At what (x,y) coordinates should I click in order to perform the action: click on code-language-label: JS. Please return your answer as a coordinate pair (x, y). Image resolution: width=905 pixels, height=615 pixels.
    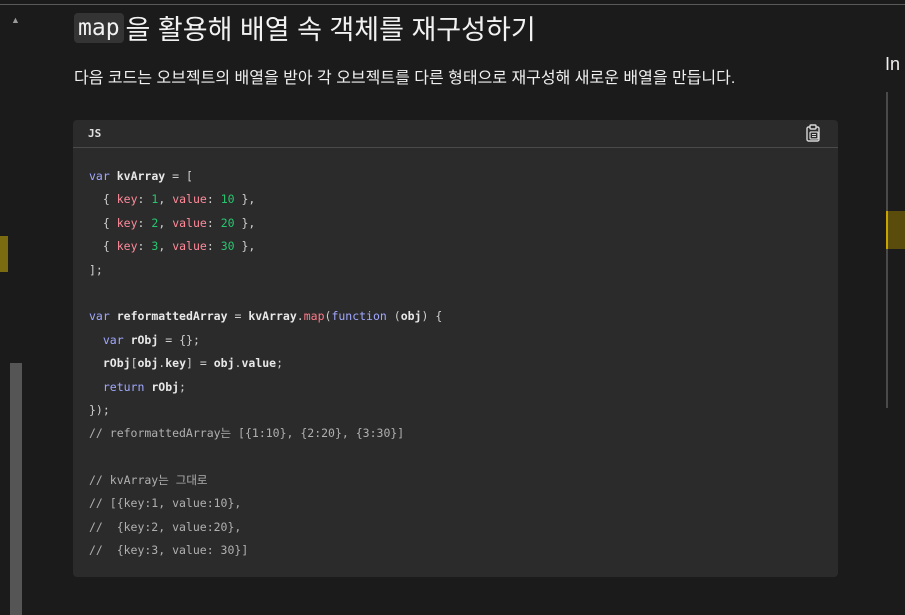
    Looking at the image, I should click on (95, 133).